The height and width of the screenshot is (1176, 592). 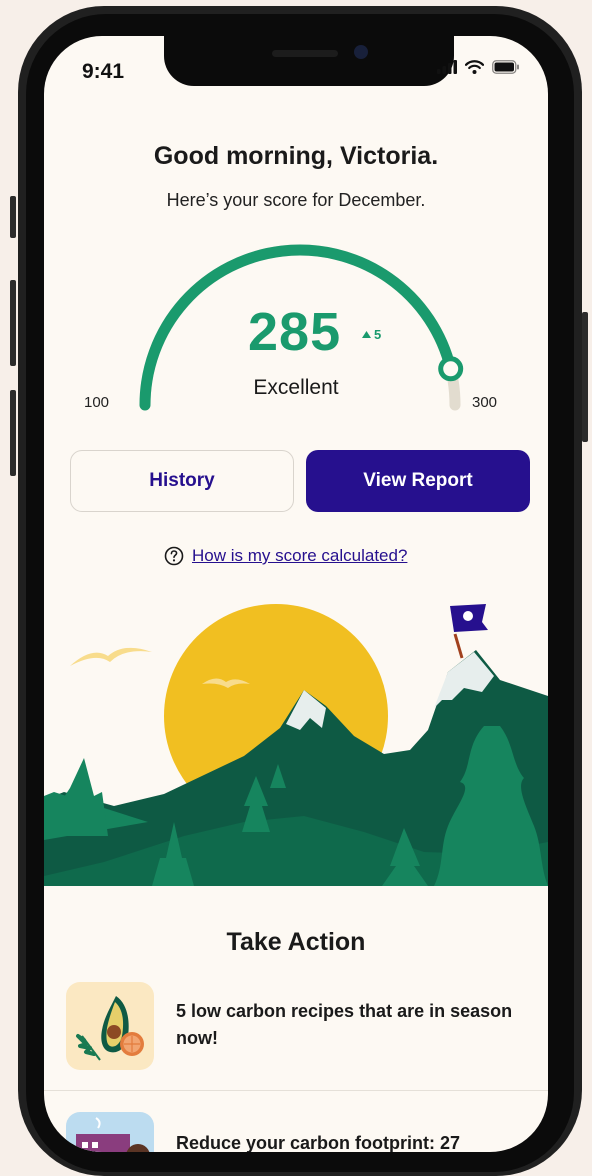 I want to click on flag-emblem, so click(x=468, y=616).